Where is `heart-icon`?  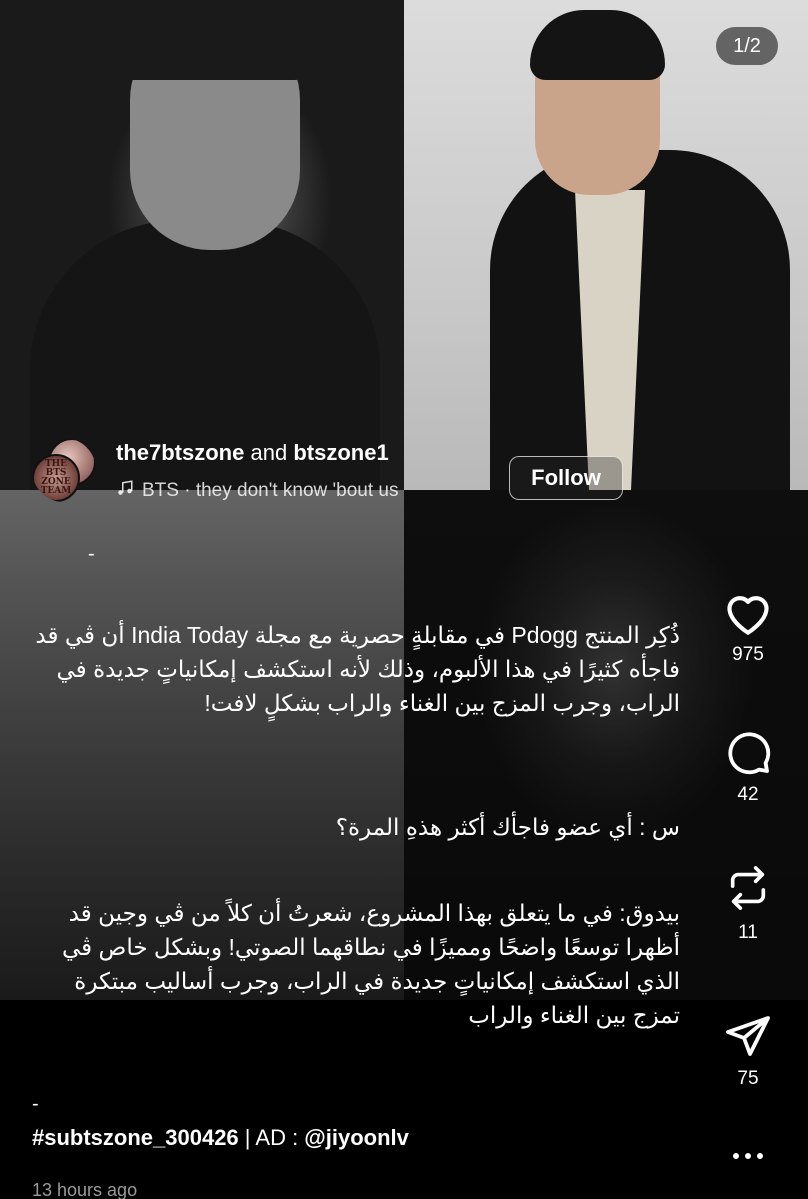 heart-icon is located at coordinates (748, 612).